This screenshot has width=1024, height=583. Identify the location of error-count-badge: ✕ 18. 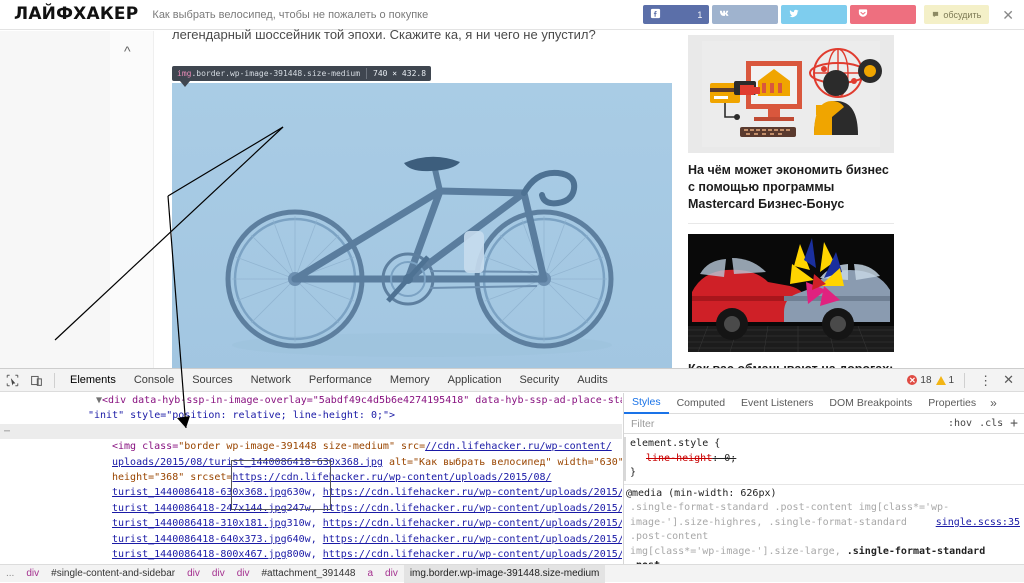
(919, 380).